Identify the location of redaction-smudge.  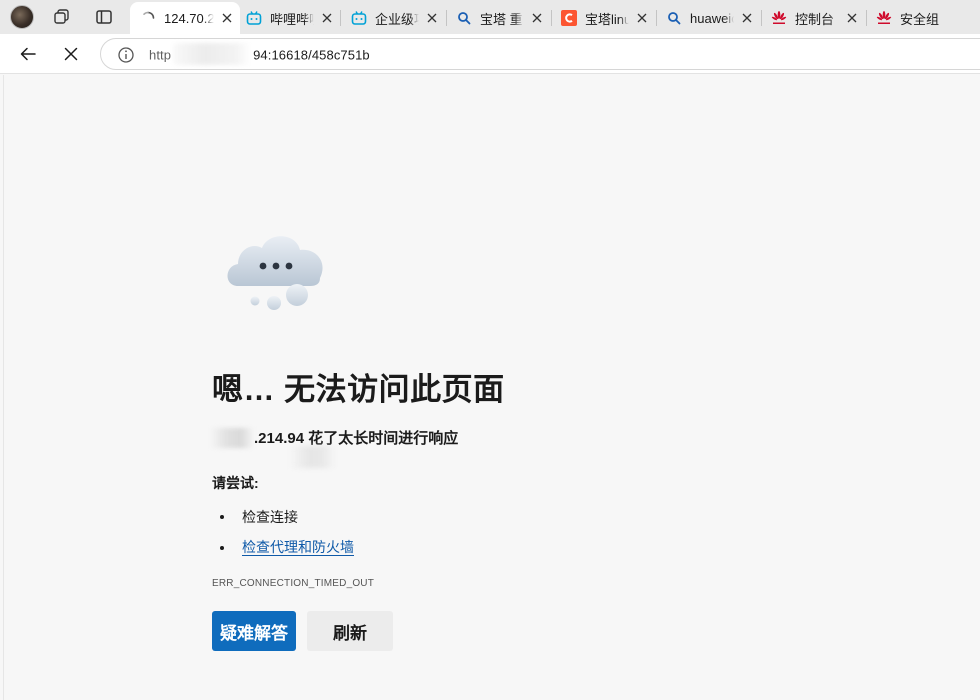
(313, 457).